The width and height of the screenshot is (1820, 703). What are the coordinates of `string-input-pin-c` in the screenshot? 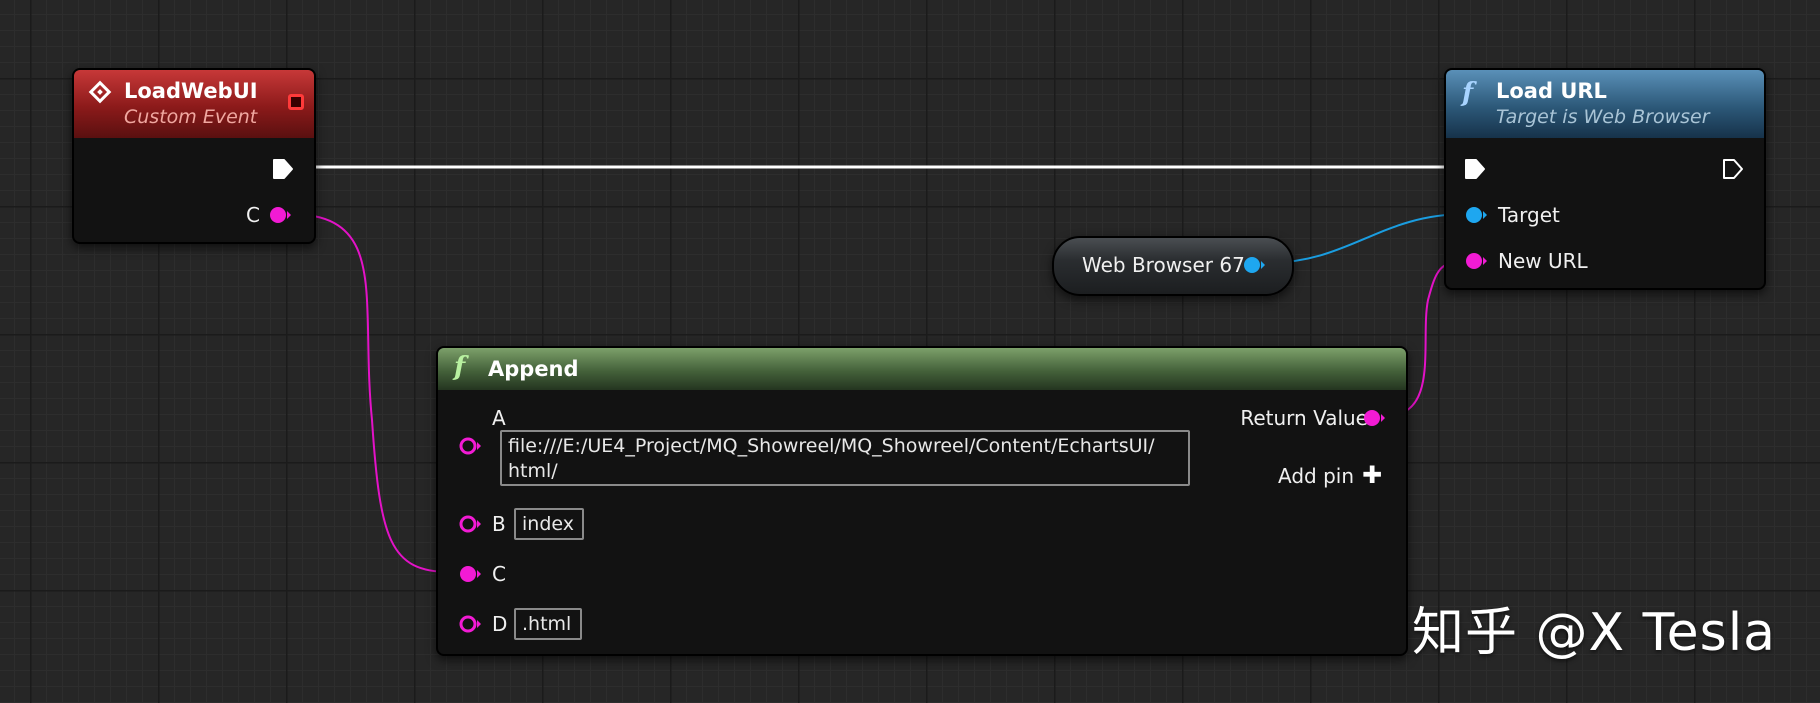 It's located at (470, 574).